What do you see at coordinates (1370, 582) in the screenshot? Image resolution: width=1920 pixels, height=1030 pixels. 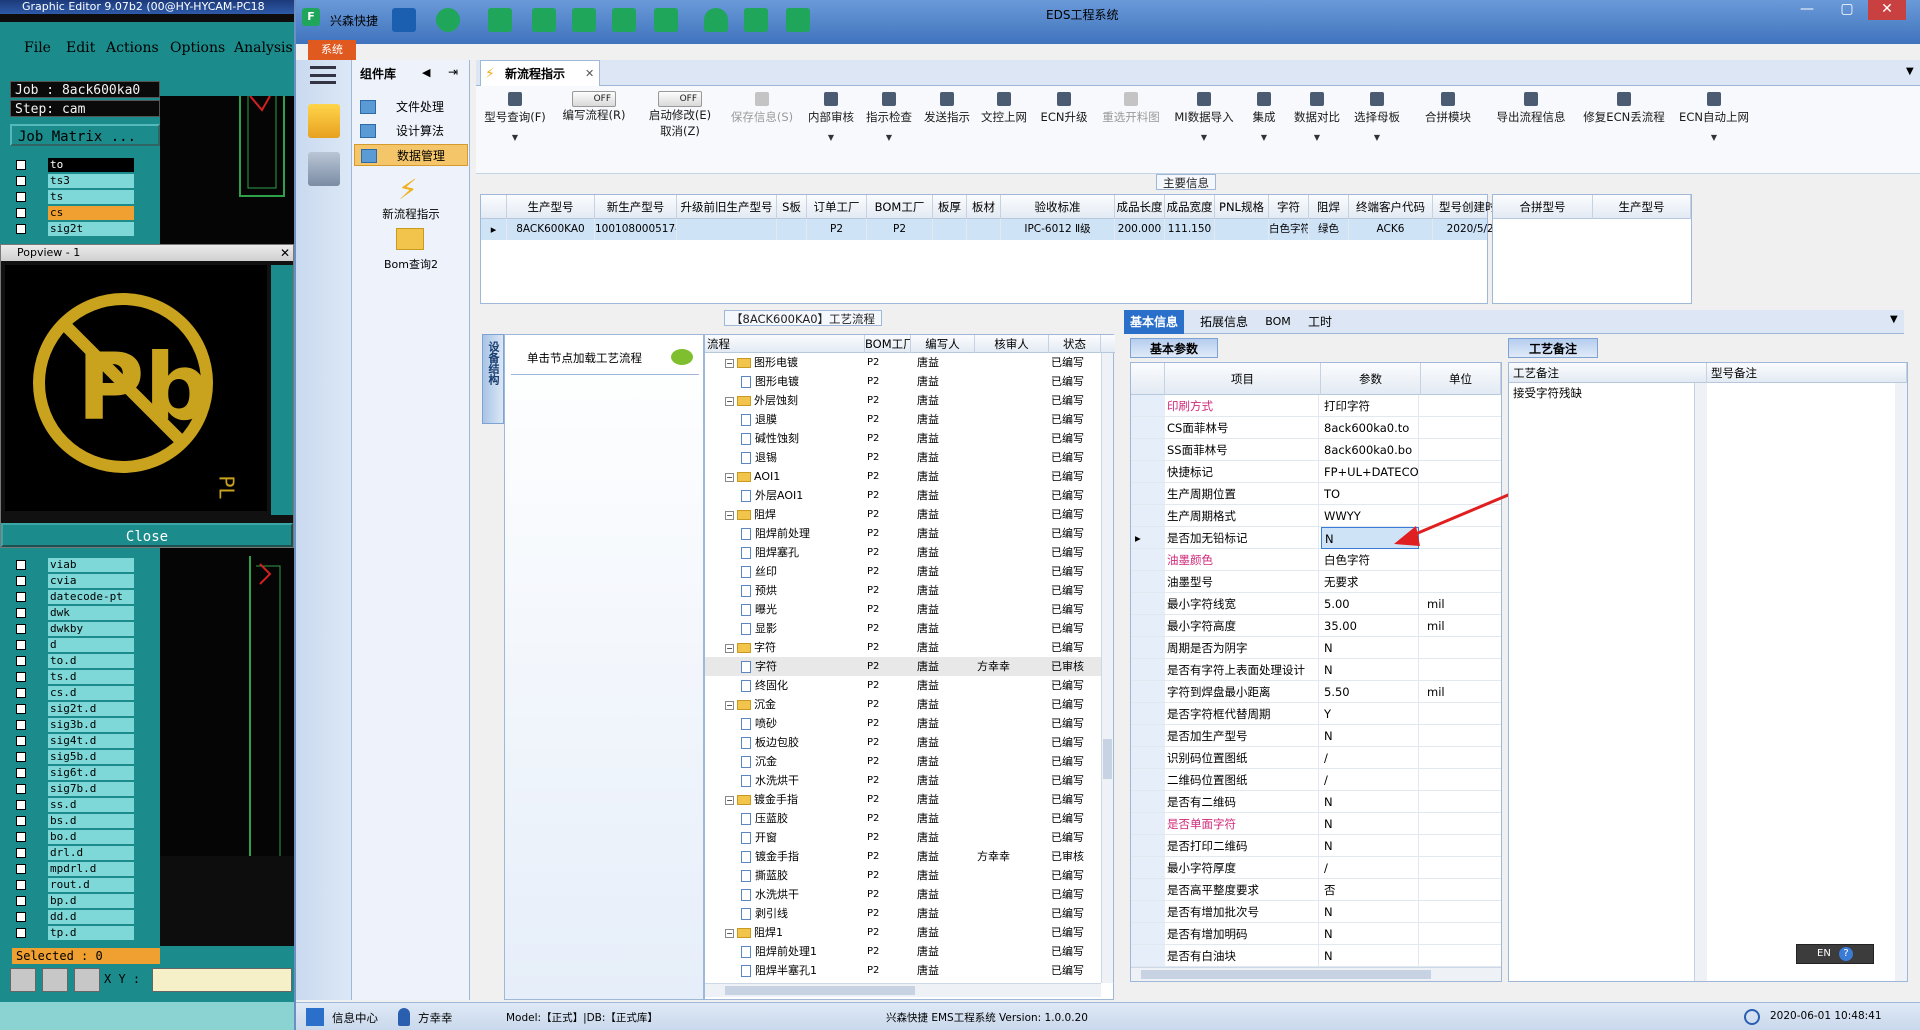 I see `param-value: 无要求` at bounding box center [1370, 582].